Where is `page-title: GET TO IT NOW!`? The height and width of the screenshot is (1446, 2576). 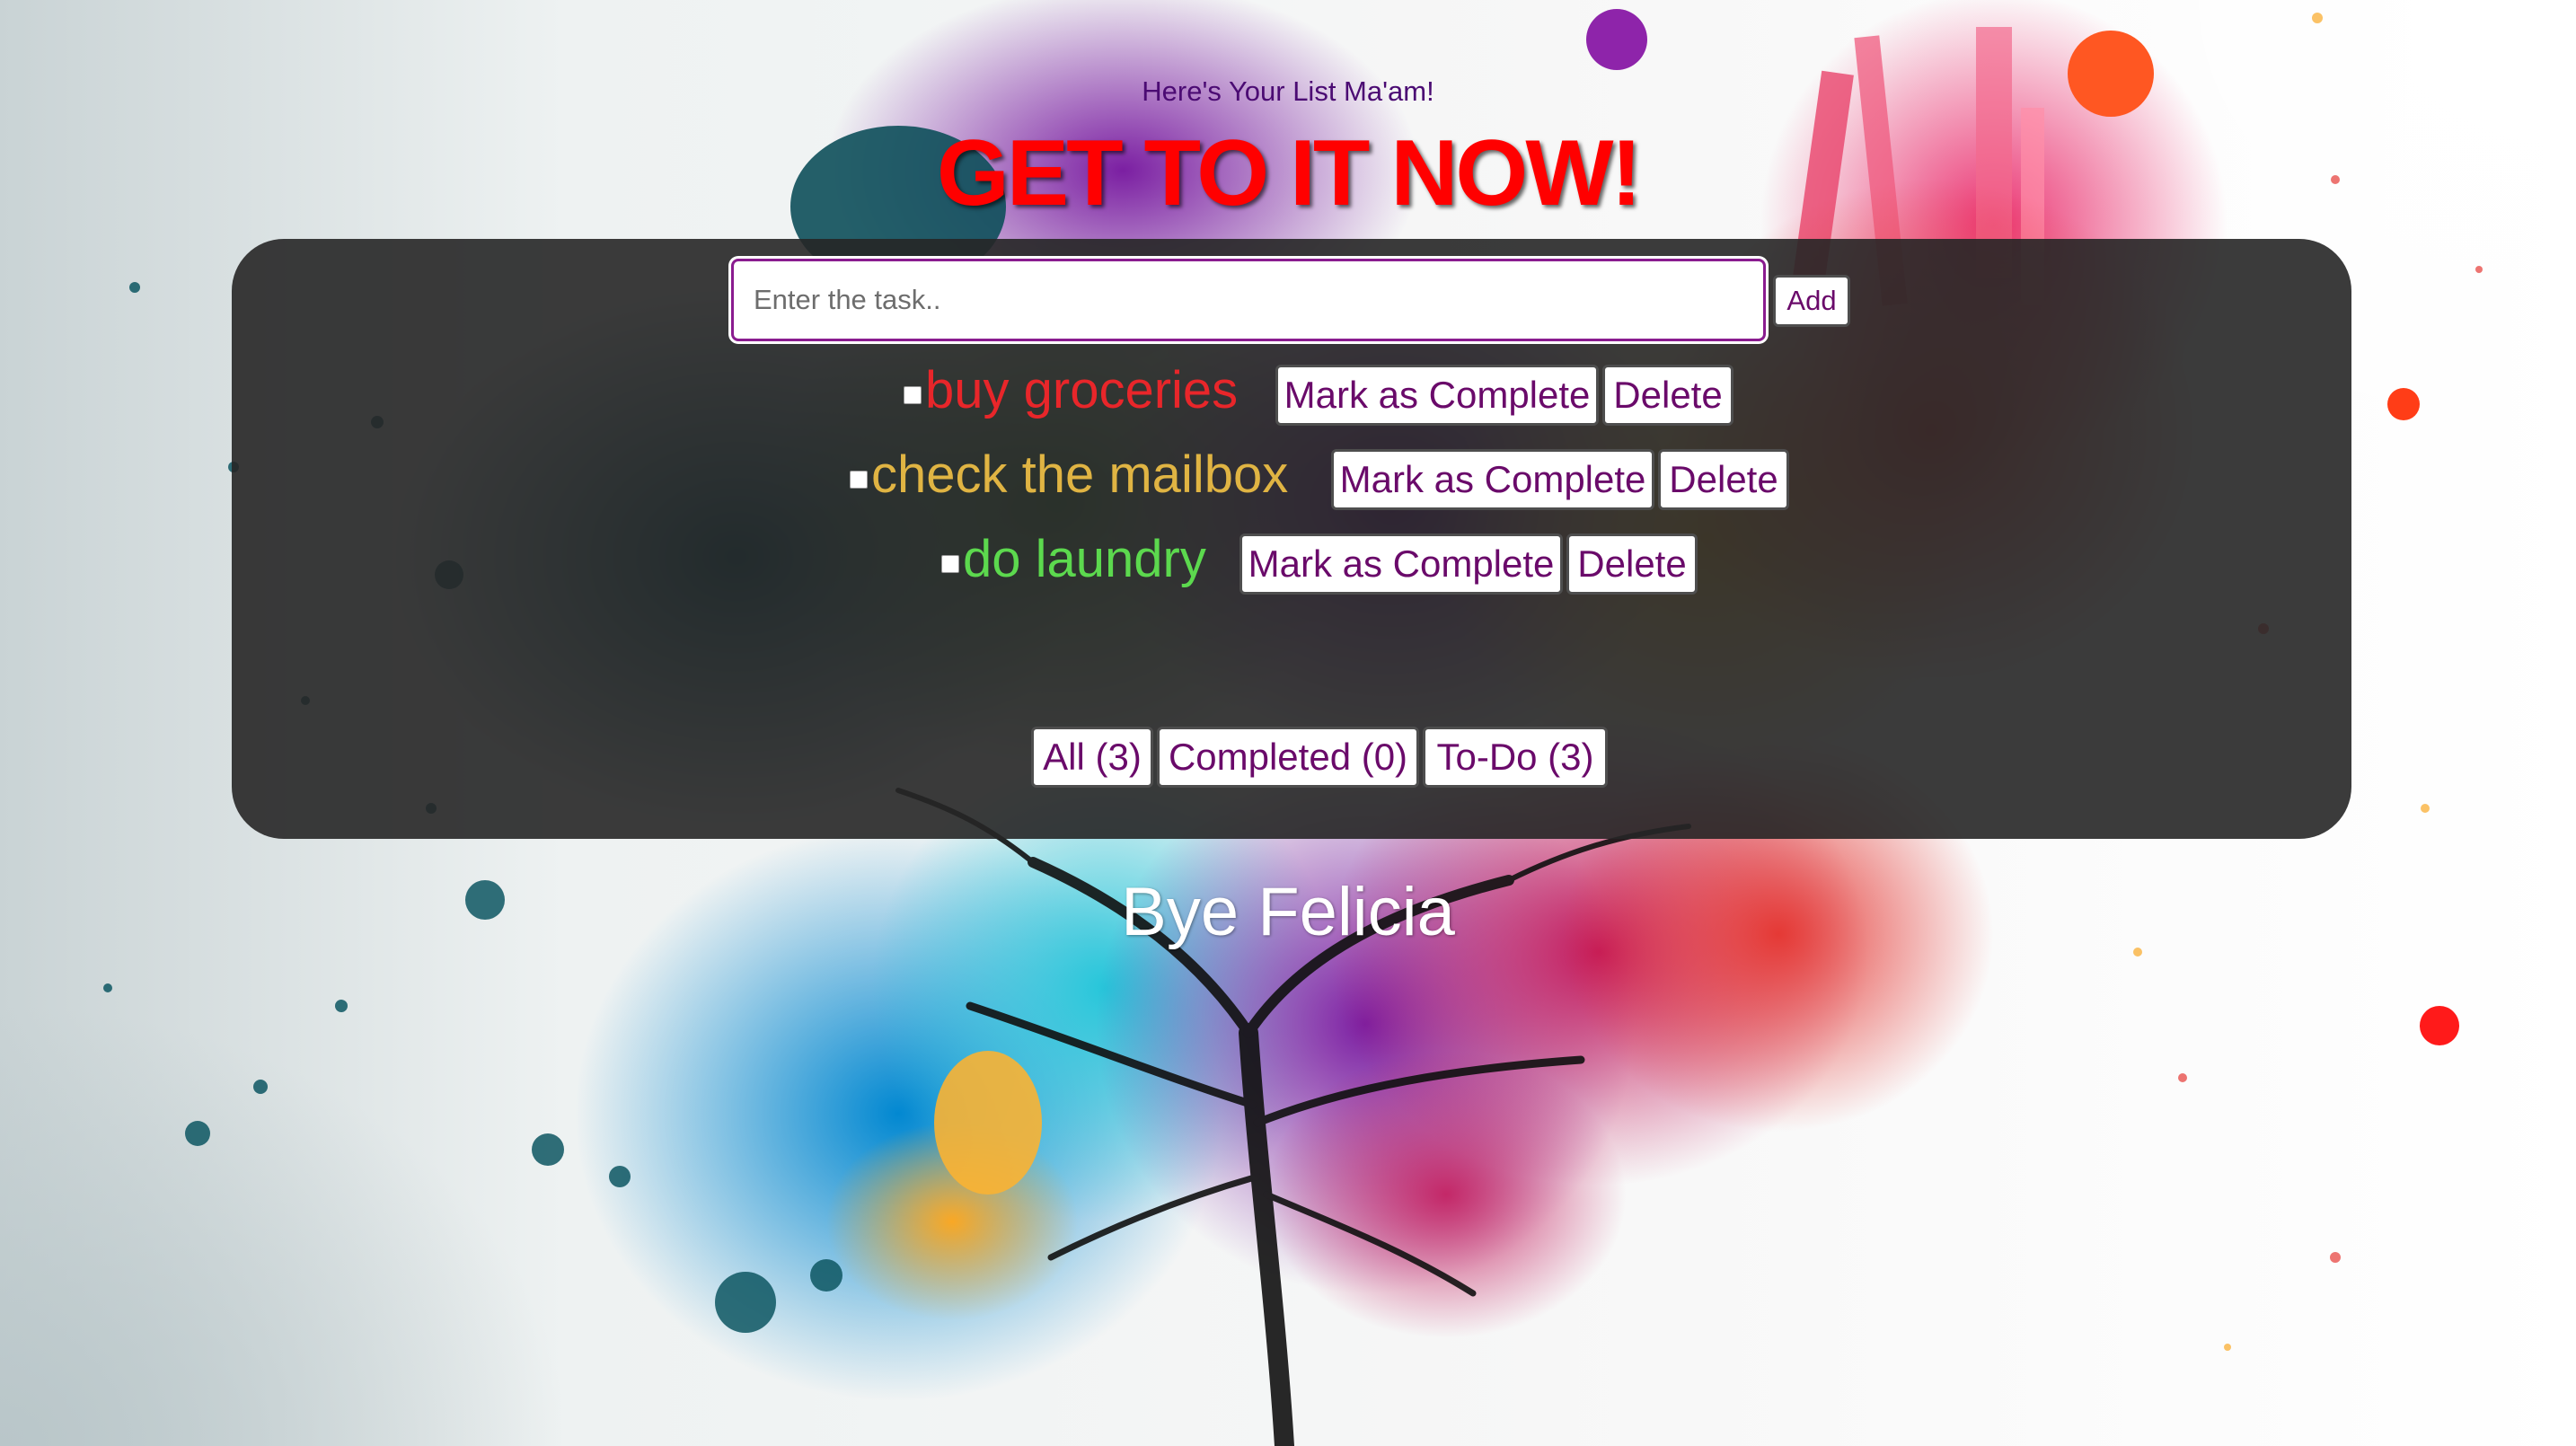 page-title: GET TO IT NOW! is located at coordinates (1289, 173).